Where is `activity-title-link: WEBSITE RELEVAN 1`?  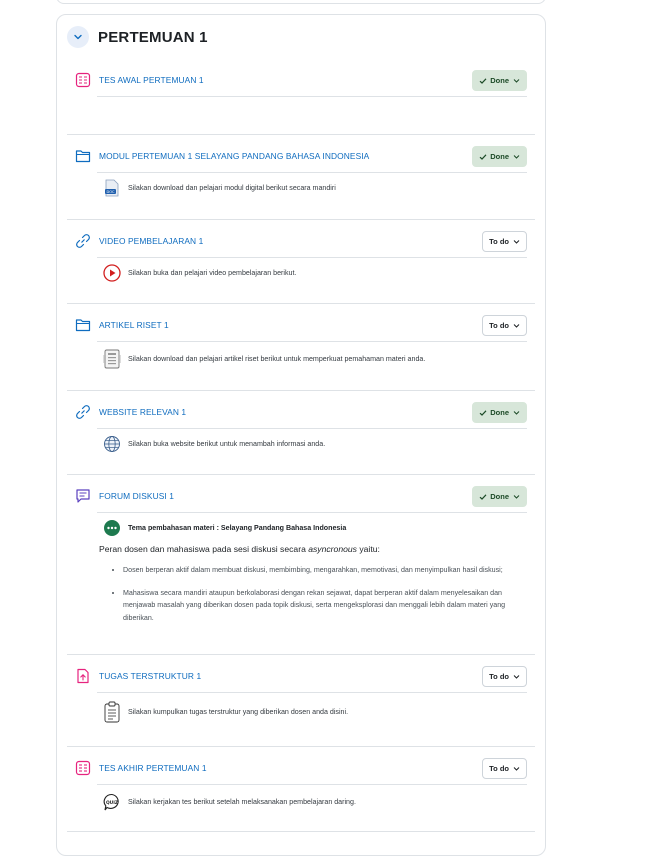 activity-title-link: WEBSITE RELEVAN 1 is located at coordinates (142, 412).